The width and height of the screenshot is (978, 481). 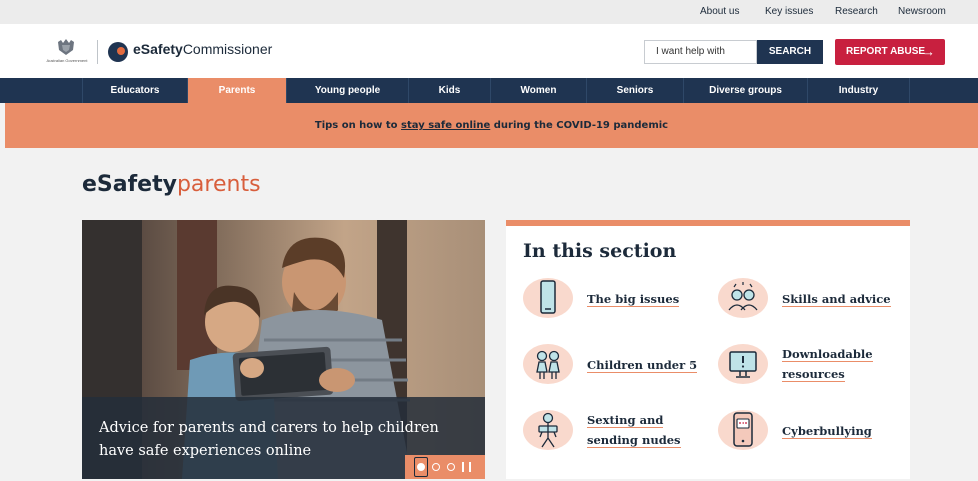 What do you see at coordinates (348, 90) in the screenshot?
I see `nav-item-young-people: Young people` at bounding box center [348, 90].